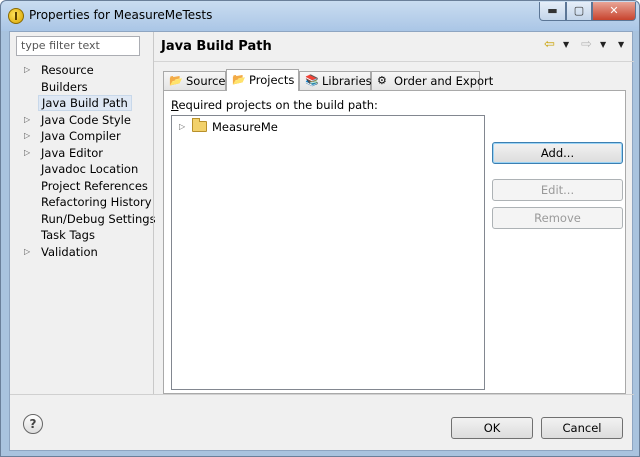 The image size is (640, 457). I want to click on back-arrow-icon: ⇦, so click(549, 44).